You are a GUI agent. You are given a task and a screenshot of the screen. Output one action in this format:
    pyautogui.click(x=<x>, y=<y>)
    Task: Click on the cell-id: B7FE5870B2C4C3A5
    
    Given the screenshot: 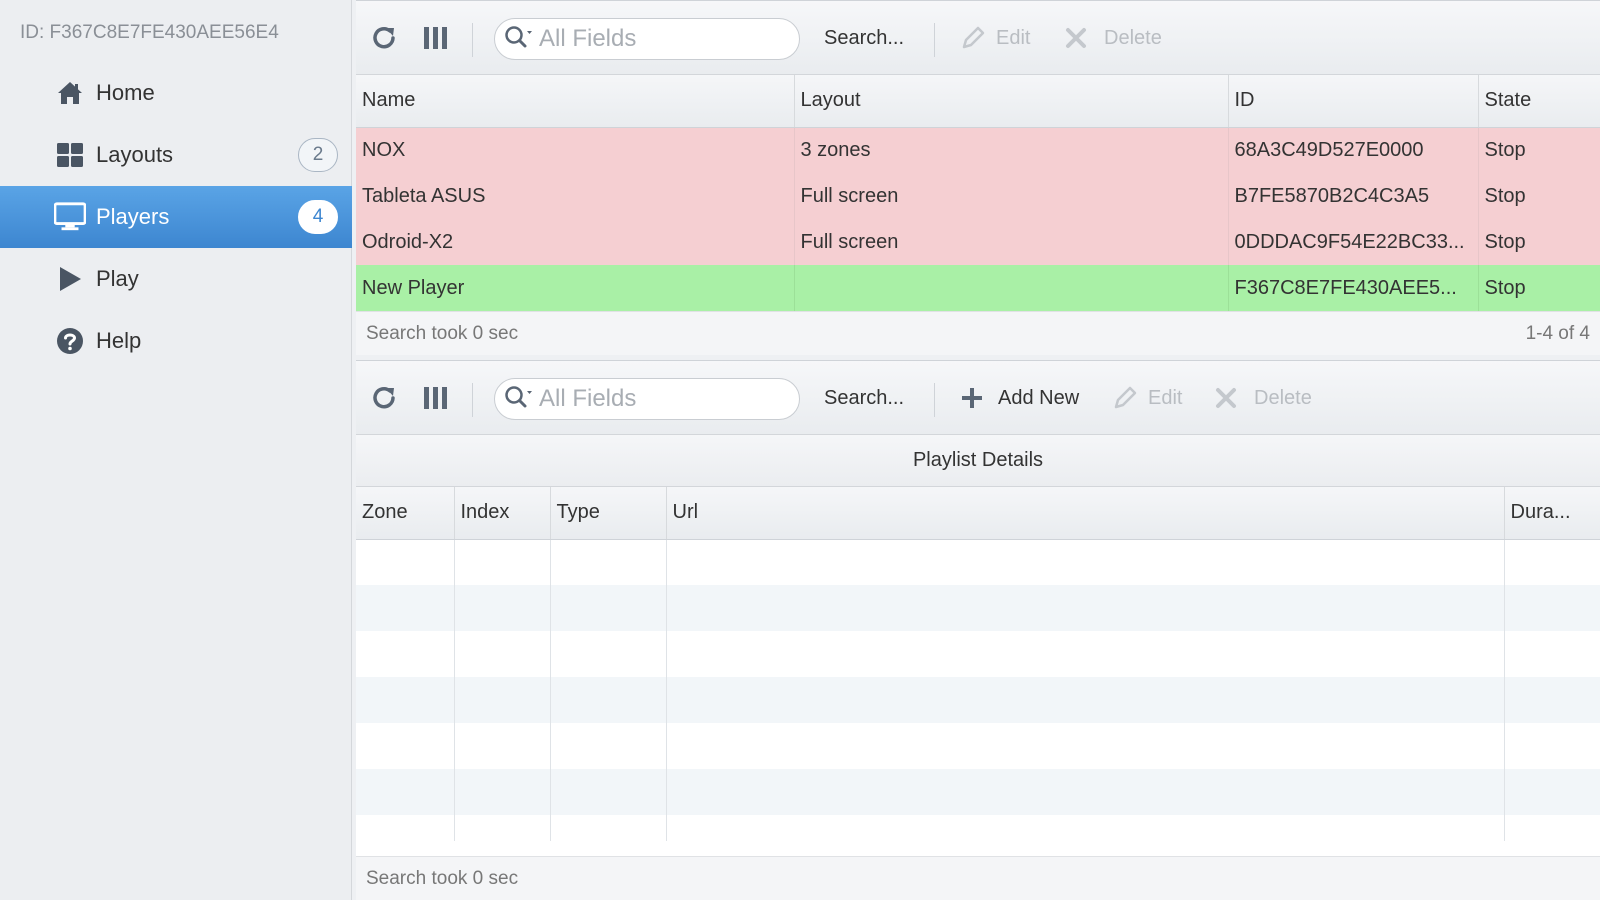 What is the action you would take?
    pyautogui.click(x=1353, y=196)
    